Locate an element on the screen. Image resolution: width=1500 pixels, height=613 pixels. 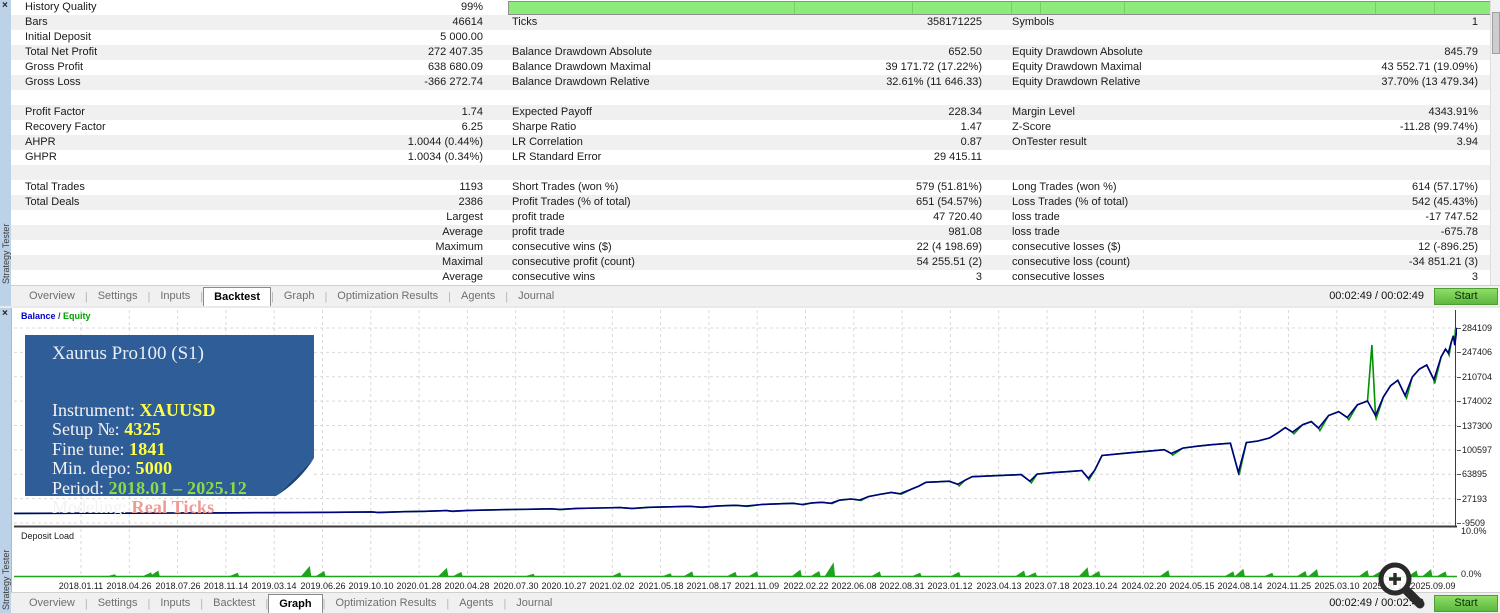
stats-row: History Quality 99% is located at coordinates (753, 7).